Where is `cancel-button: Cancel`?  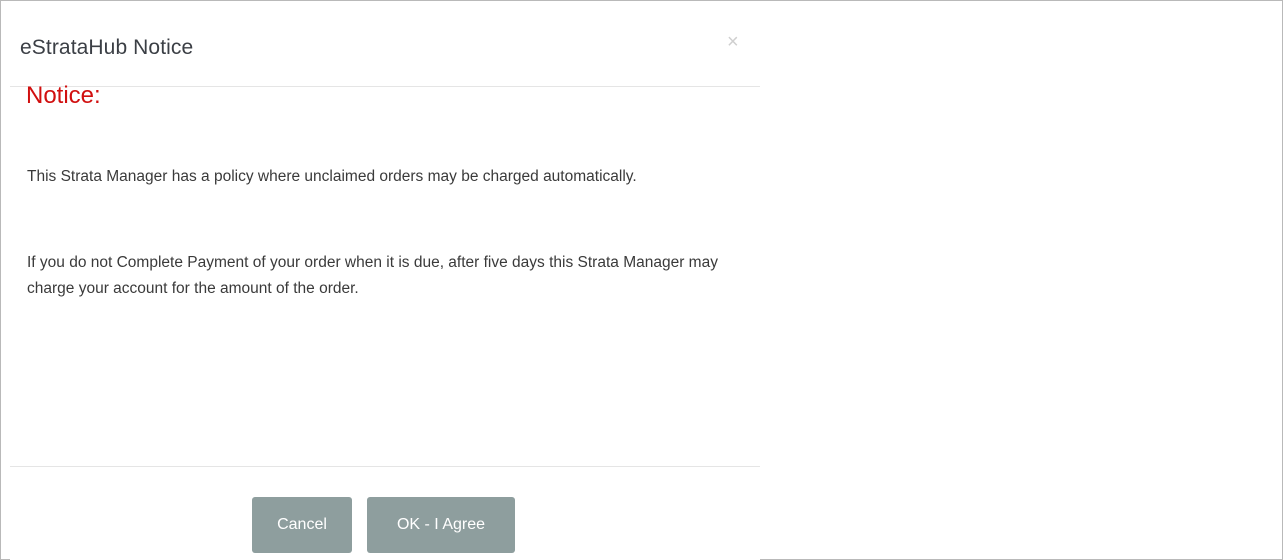 cancel-button: Cancel is located at coordinates (302, 525).